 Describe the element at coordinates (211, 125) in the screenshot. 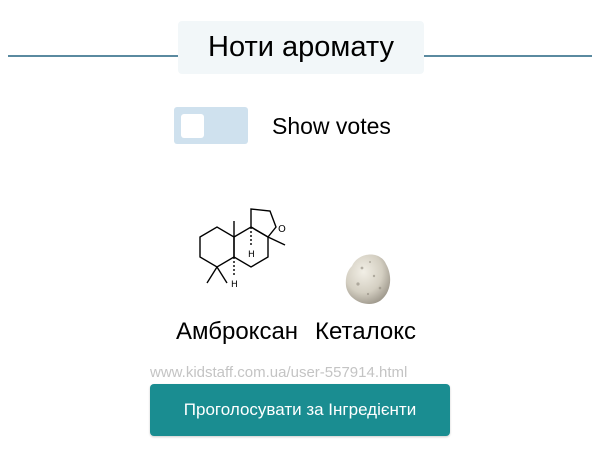

I see `show-votes-toggle` at that location.